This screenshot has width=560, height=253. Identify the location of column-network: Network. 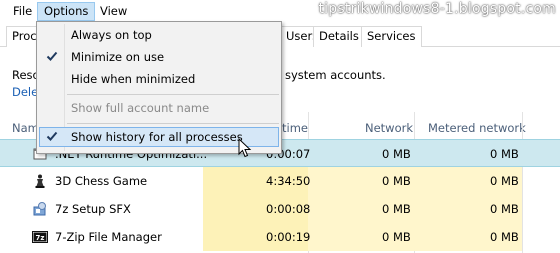
(389, 128).